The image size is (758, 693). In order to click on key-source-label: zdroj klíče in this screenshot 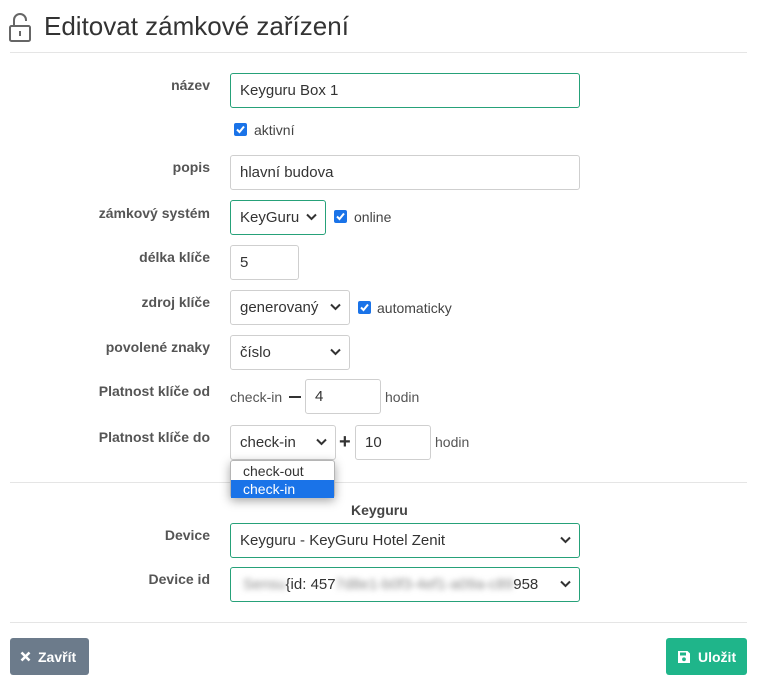, I will do `click(175, 302)`.